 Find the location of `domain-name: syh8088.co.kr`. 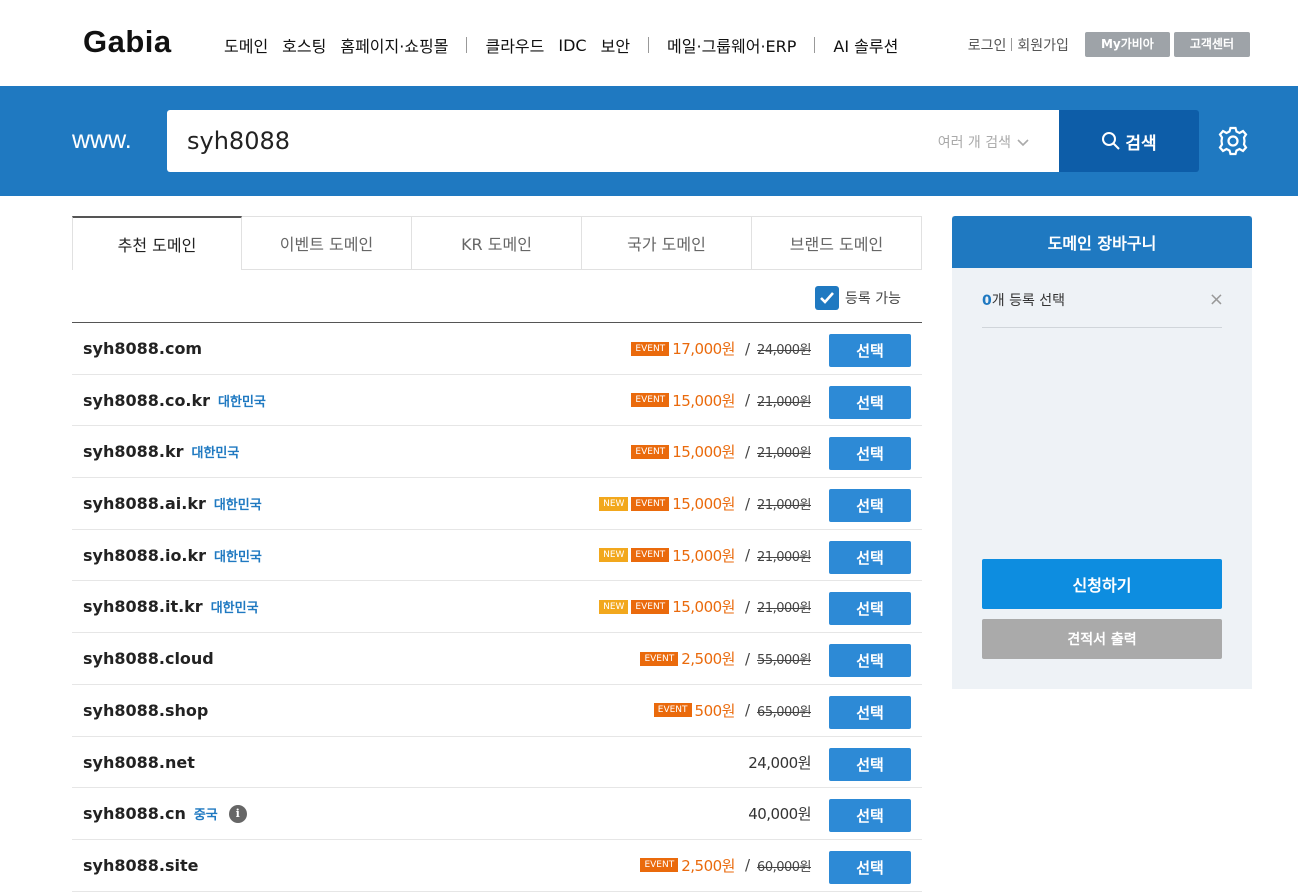

domain-name: syh8088.co.kr is located at coordinates (147, 400).